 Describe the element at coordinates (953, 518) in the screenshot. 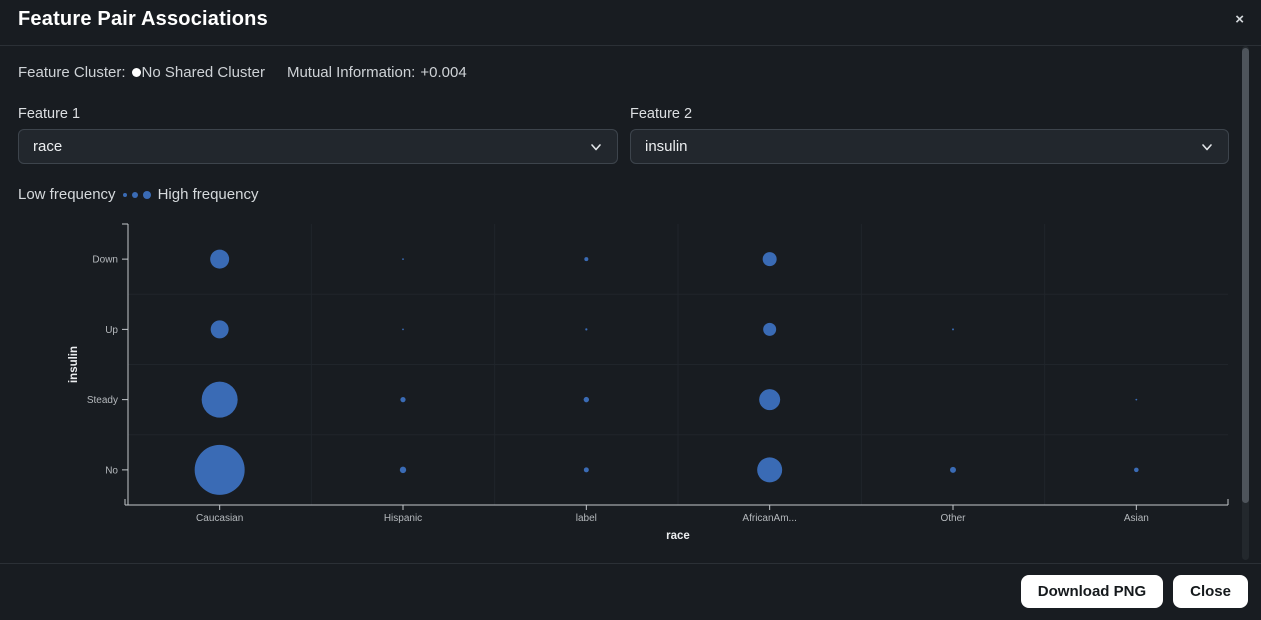

I see `x-tick-label: Other` at that location.